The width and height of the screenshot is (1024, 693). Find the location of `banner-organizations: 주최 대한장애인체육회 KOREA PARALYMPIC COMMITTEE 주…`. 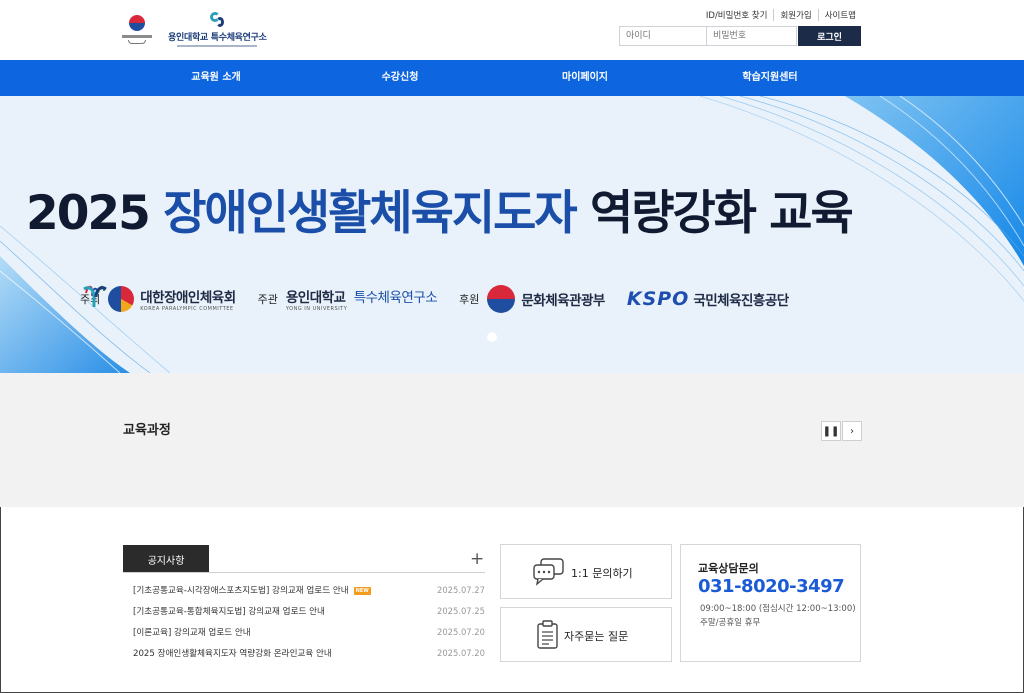

banner-organizations: 주최 대한장애인체육회 KOREA PARALYMPIC COMMITTEE 주… is located at coordinates (445, 299).